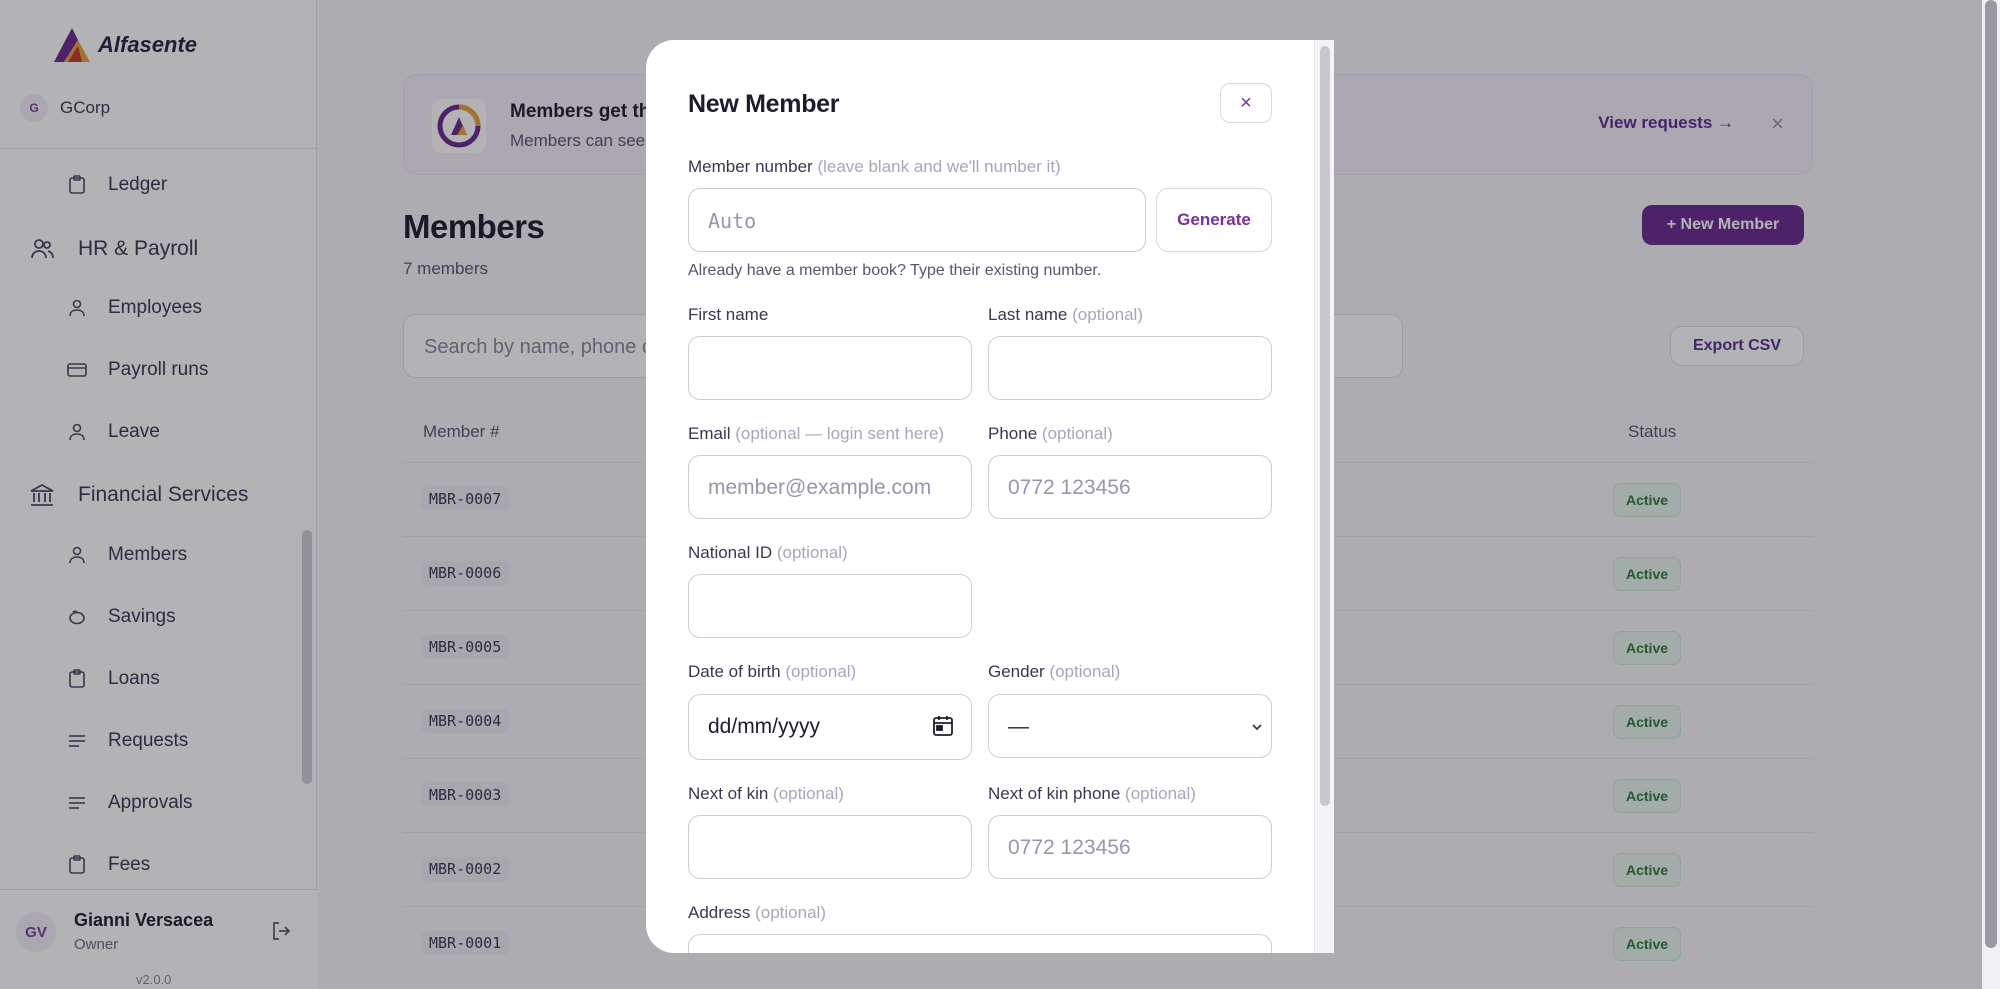 The width and height of the screenshot is (2000, 989). Describe the element at coordinates (943, 726) in the screenshot. I see `calendar-icon` at that location.